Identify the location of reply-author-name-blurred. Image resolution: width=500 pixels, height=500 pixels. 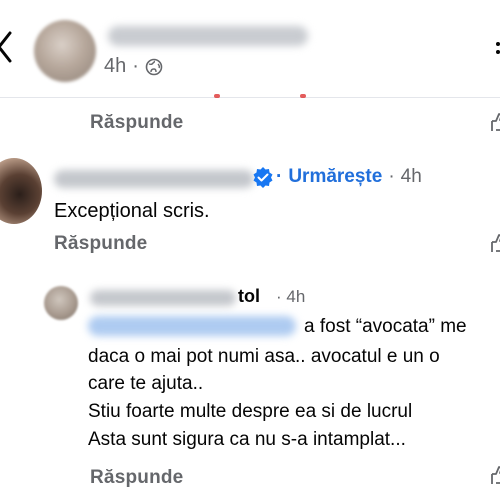
(163, 298).